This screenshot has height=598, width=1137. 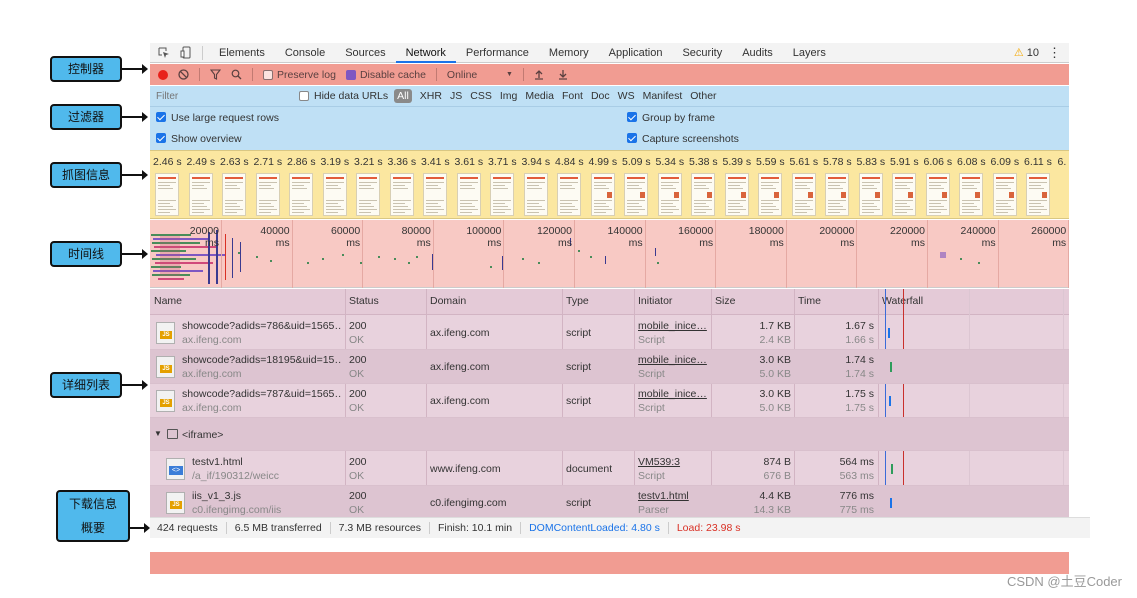 I want to click on column-time: Time, so click(x=809, y=301).